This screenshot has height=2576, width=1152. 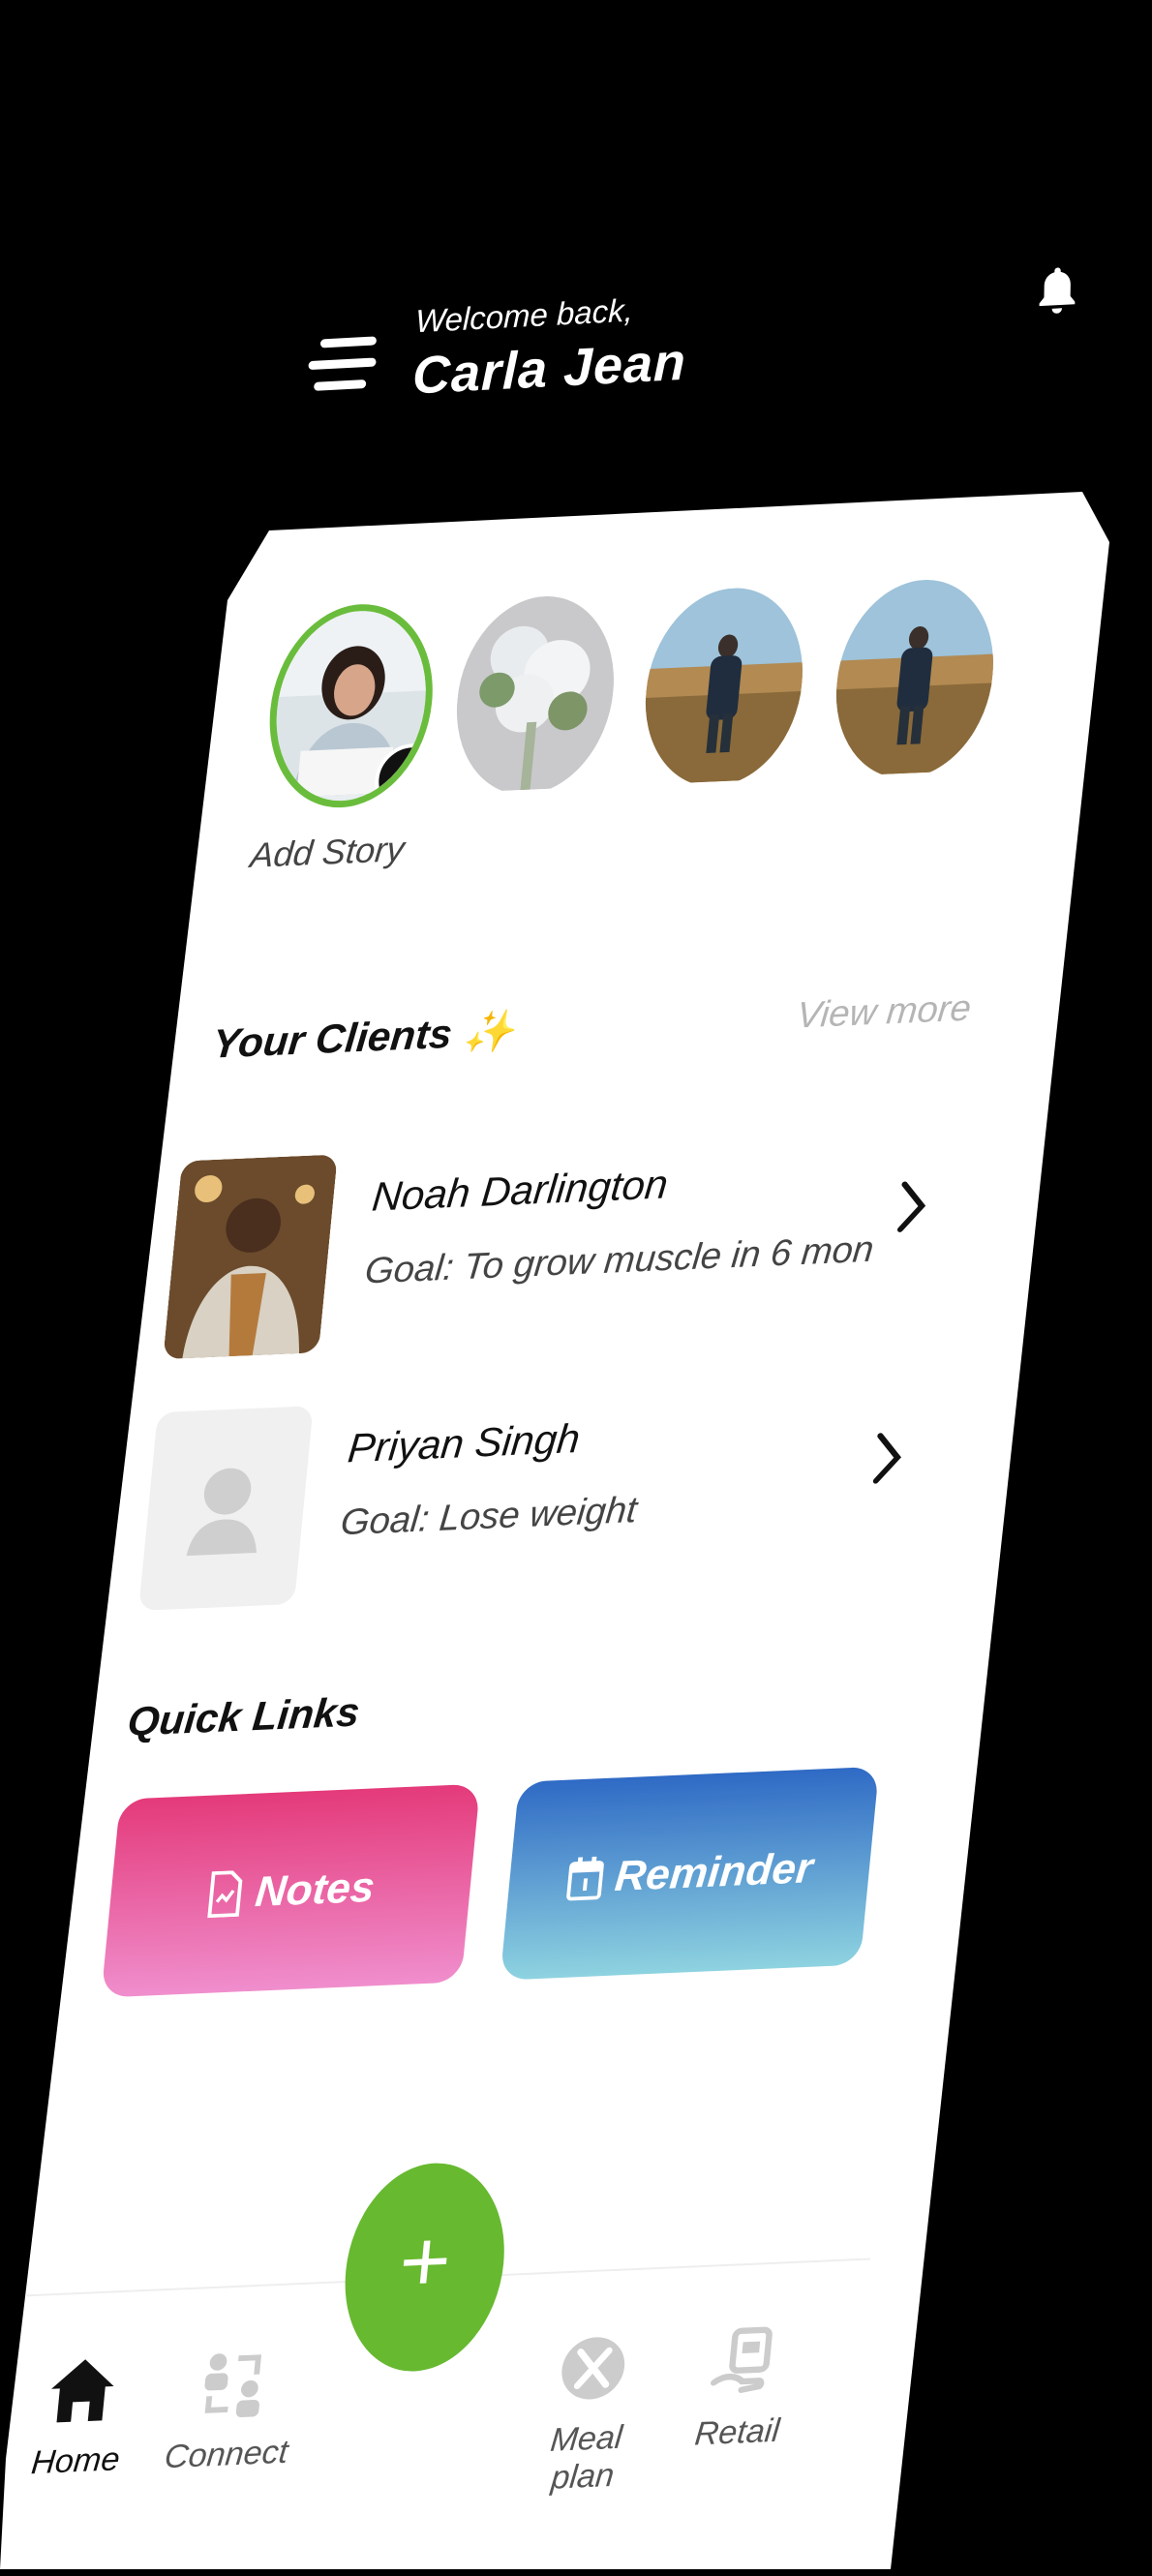 What do you see at coordinates (489, 1517) in the screenshot?
I see `client-goal: Goal: Lose weight` at bounding box center [489, 1517].